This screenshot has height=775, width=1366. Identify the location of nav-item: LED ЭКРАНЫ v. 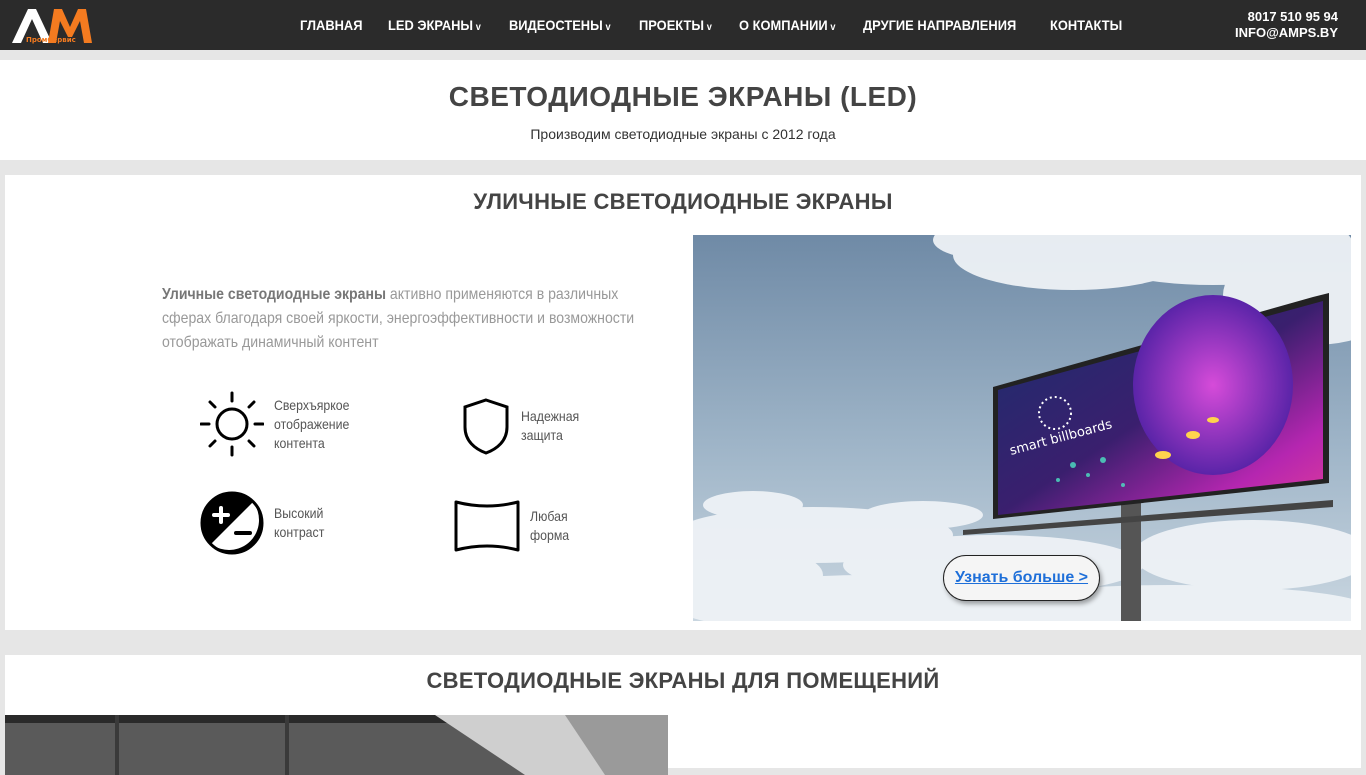
(434, 25).